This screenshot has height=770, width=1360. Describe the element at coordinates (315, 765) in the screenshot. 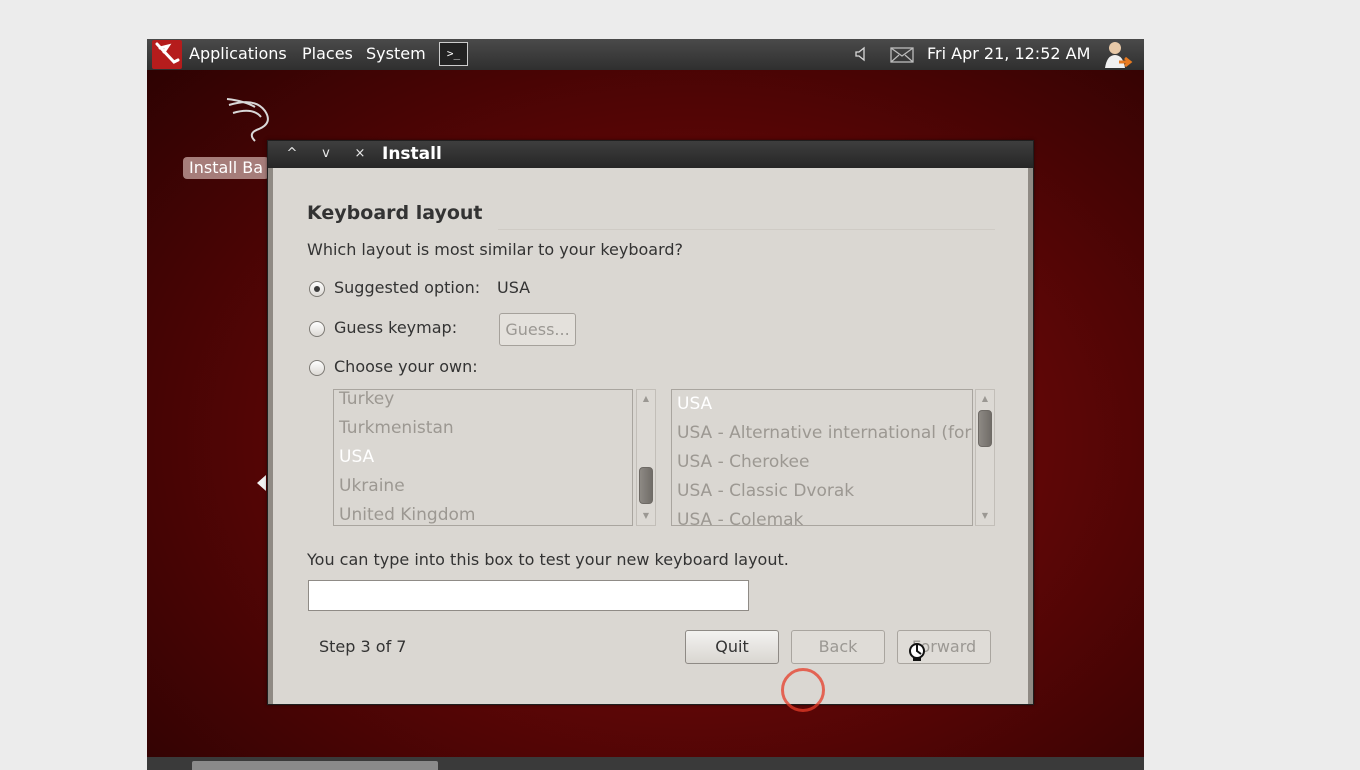

I see `taskbar-window-button` at that location.